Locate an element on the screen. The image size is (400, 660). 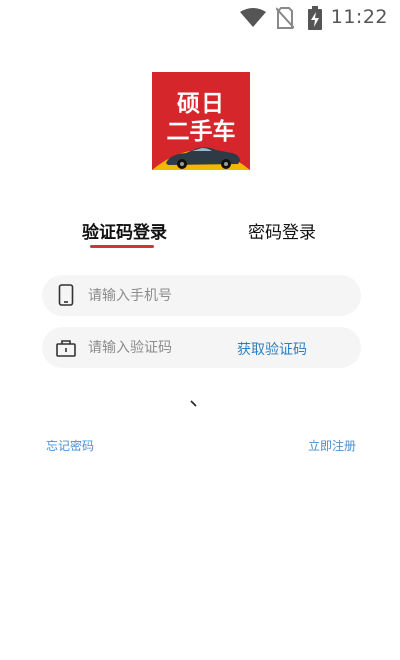
lock-icon is located at coordinates (66, 348).